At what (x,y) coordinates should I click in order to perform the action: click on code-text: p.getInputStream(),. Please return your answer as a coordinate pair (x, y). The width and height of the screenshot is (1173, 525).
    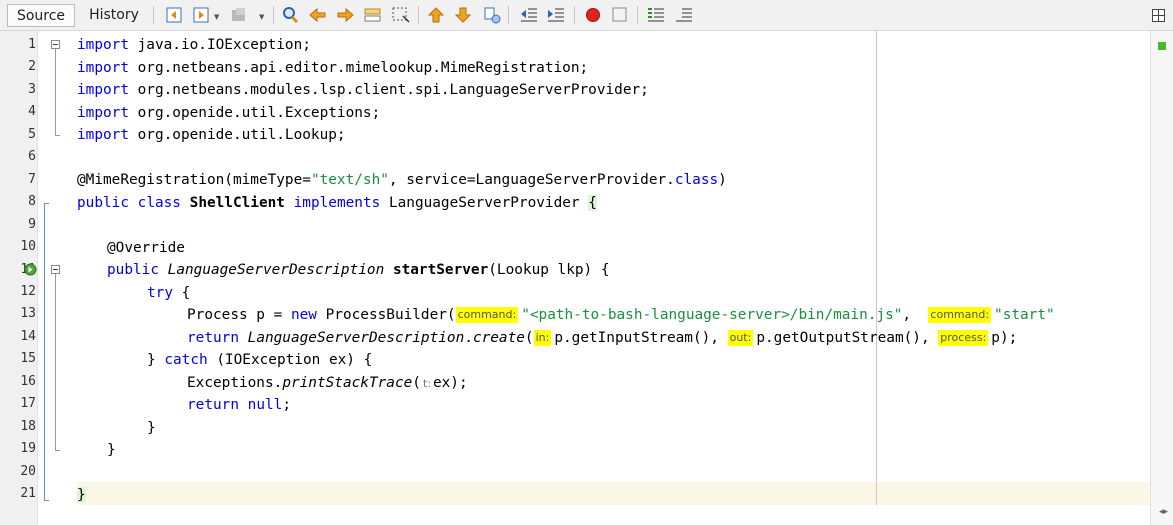
    Looking at the image, I should click on (641, 338).